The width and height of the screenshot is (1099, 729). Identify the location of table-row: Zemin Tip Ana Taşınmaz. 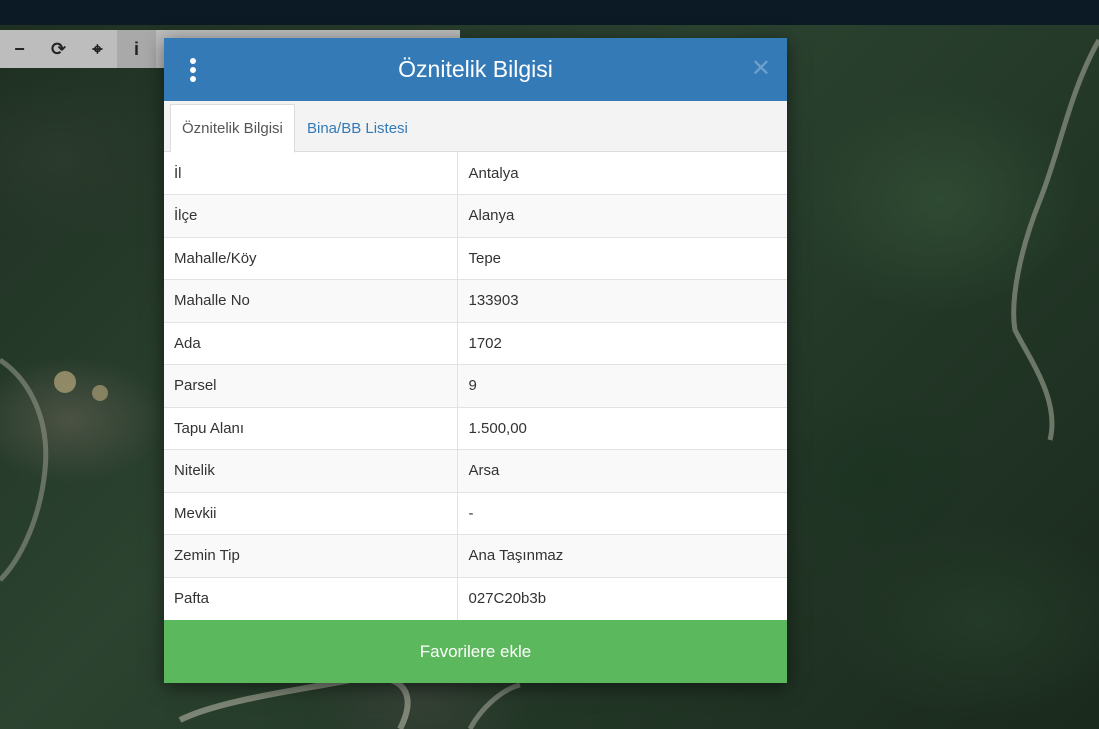
(475, 555).